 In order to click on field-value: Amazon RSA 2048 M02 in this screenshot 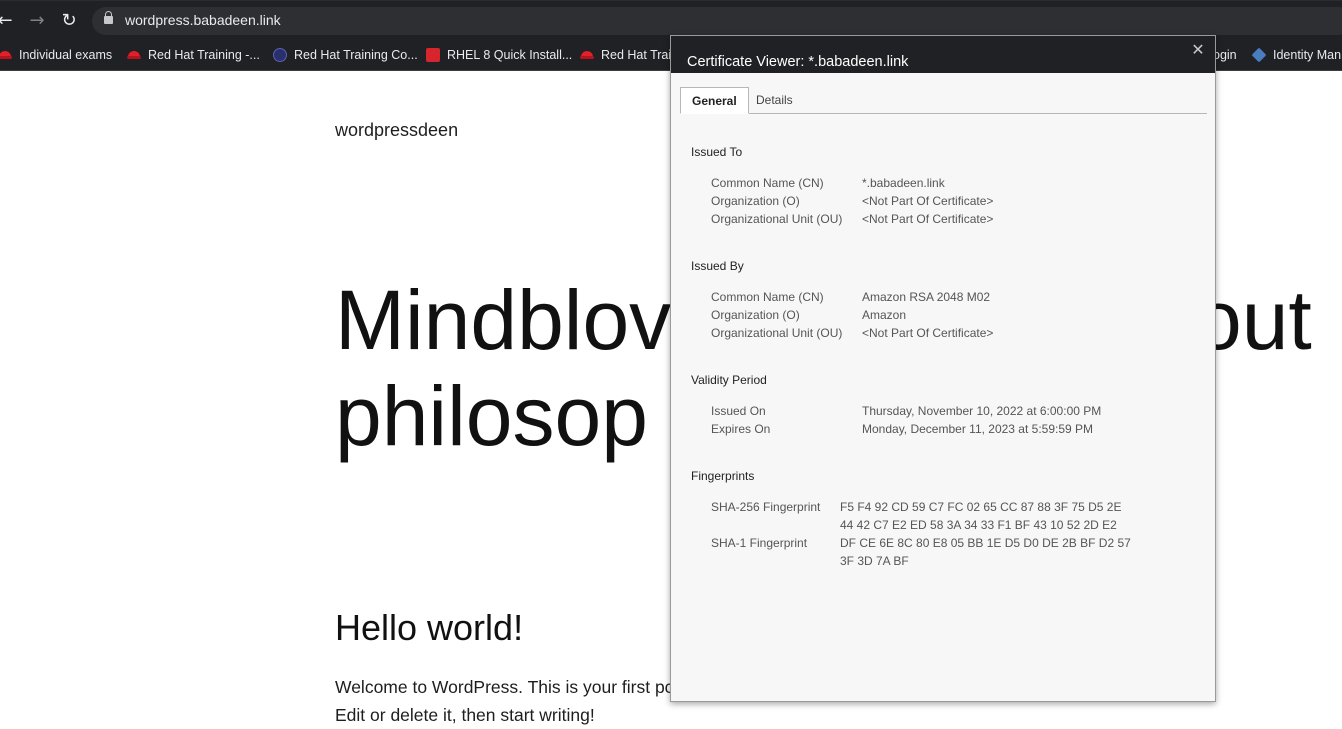, I will do `click(926, 297)`.